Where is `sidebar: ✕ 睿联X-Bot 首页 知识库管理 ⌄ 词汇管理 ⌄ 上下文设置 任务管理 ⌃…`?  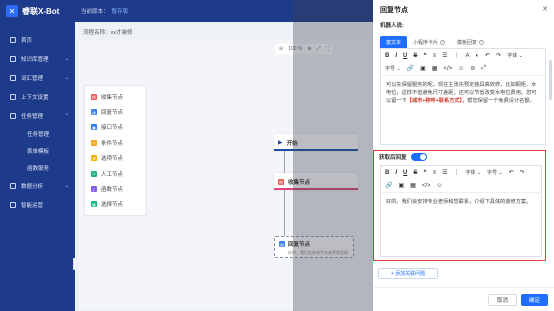
sidebar: ✕ 睿联X-Bot 首页 知识库管理 ⌄ 词汇管理 ⌄ 上下文设置 任务管理 ⌃… is located at coordinates (37, 155).